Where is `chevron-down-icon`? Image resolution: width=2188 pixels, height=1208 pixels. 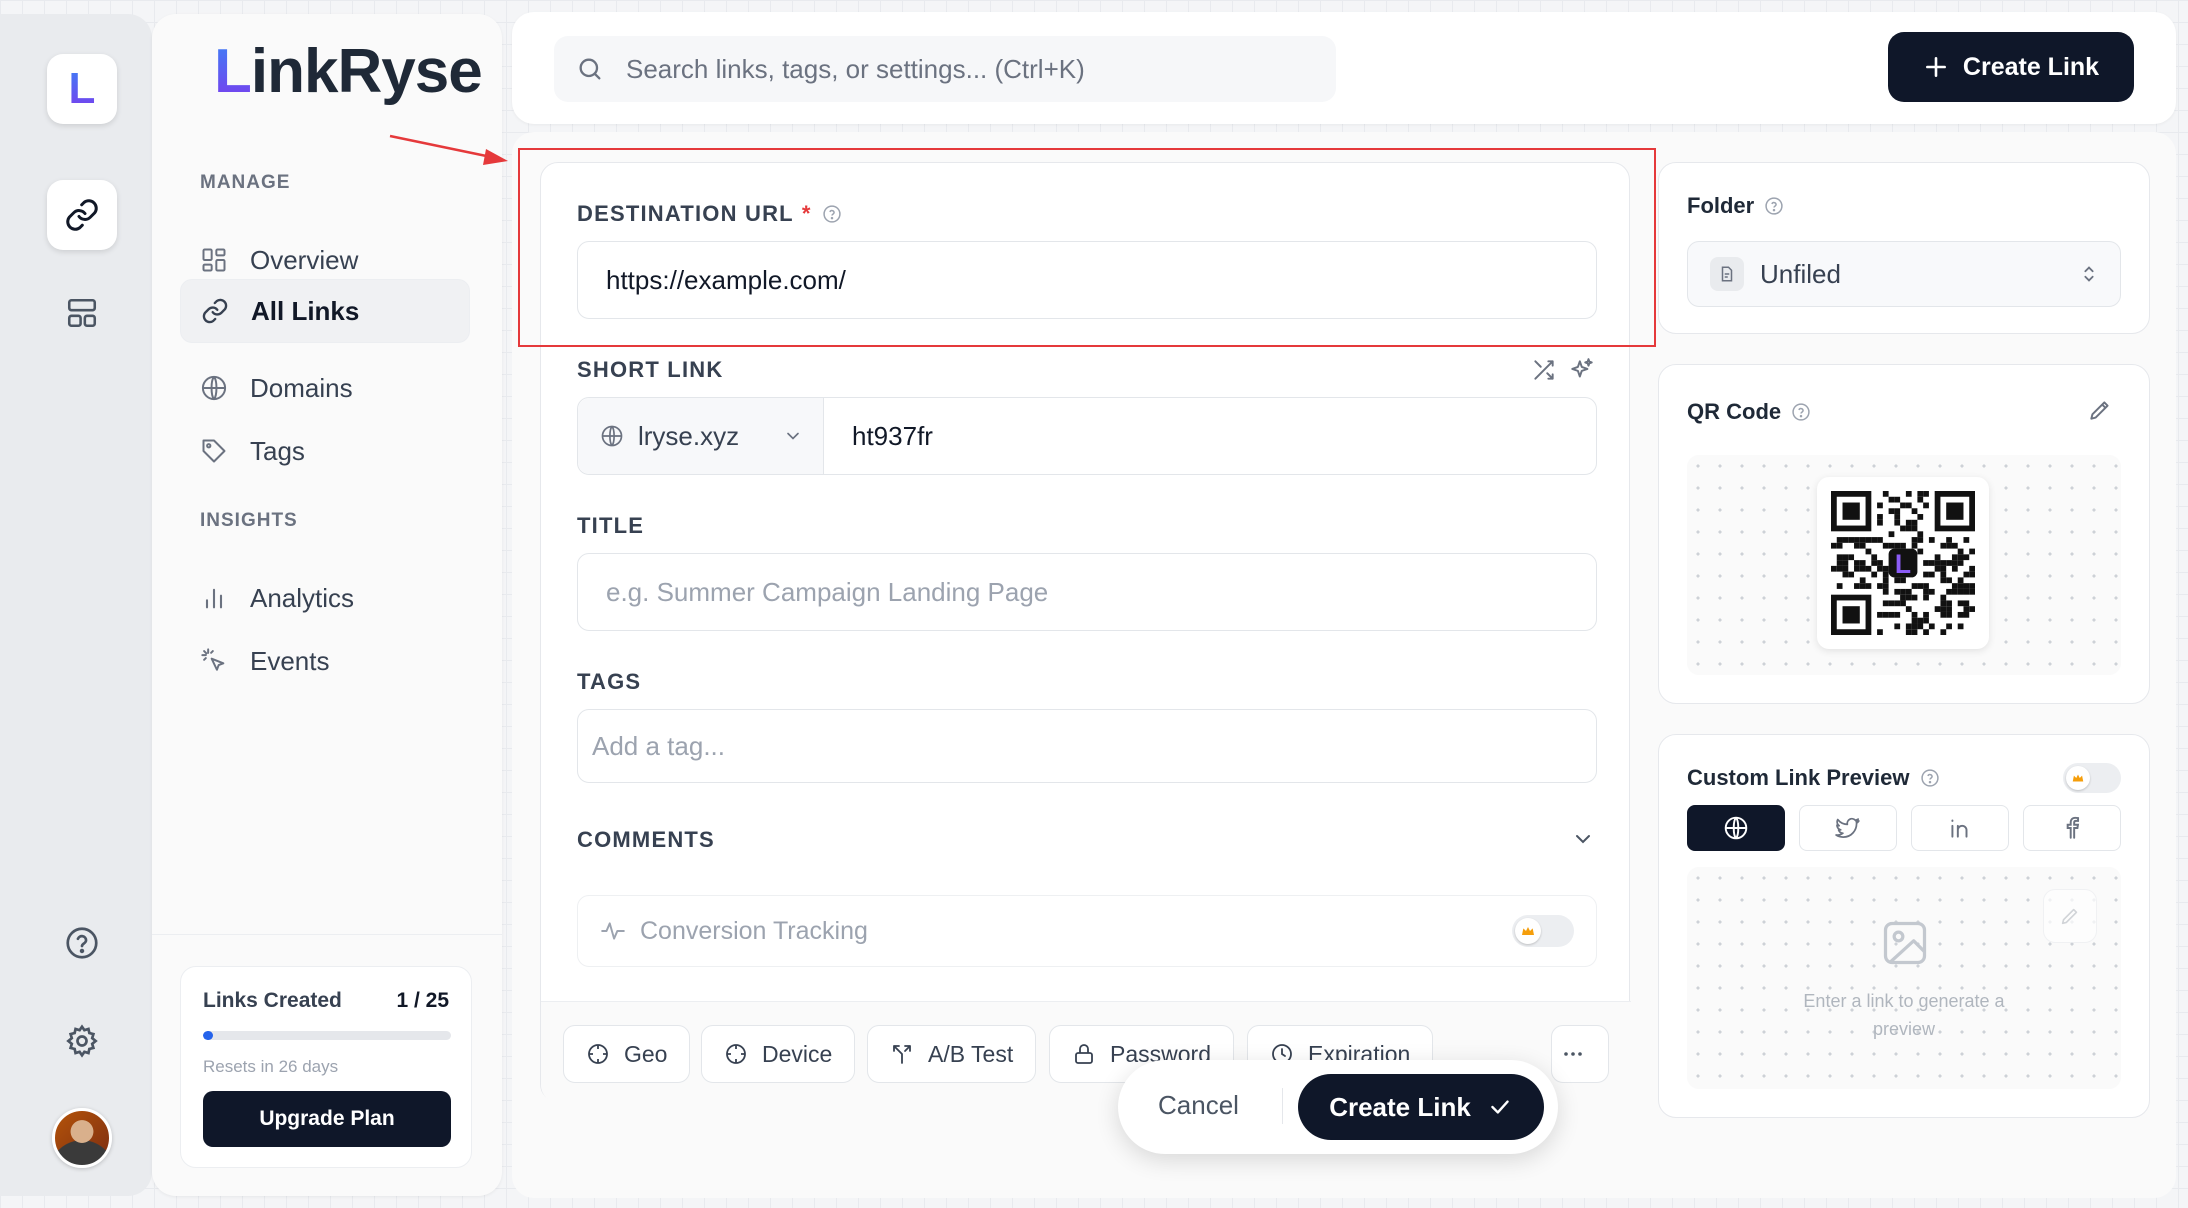 chevron-down-icon is located at coordinates (1583, 839).